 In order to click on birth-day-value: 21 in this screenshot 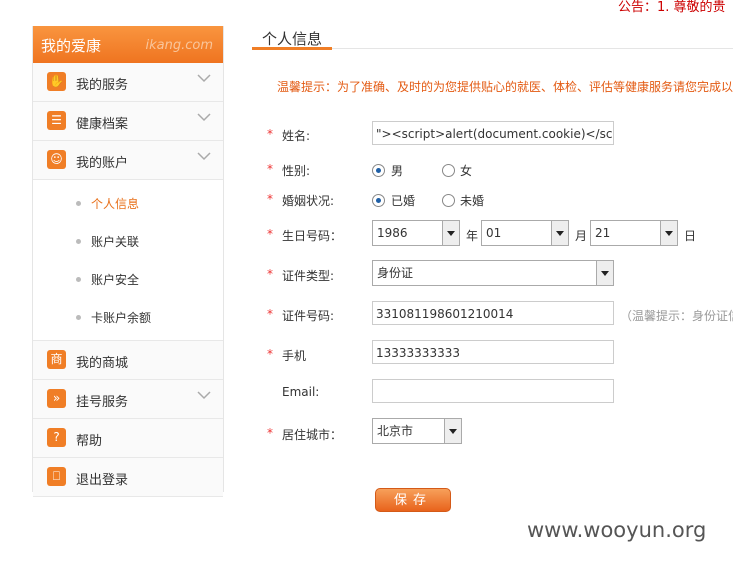, I will do `click(603, 233)`.